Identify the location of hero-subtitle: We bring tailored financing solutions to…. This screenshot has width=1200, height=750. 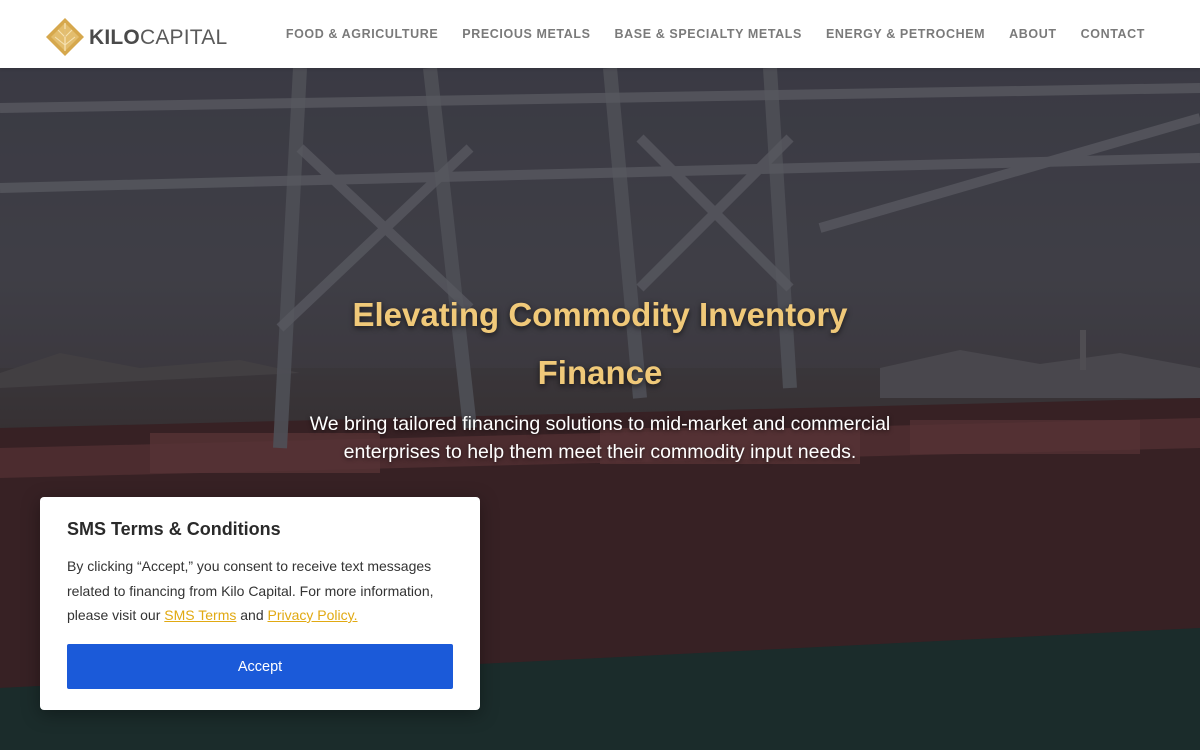
(600, 438).